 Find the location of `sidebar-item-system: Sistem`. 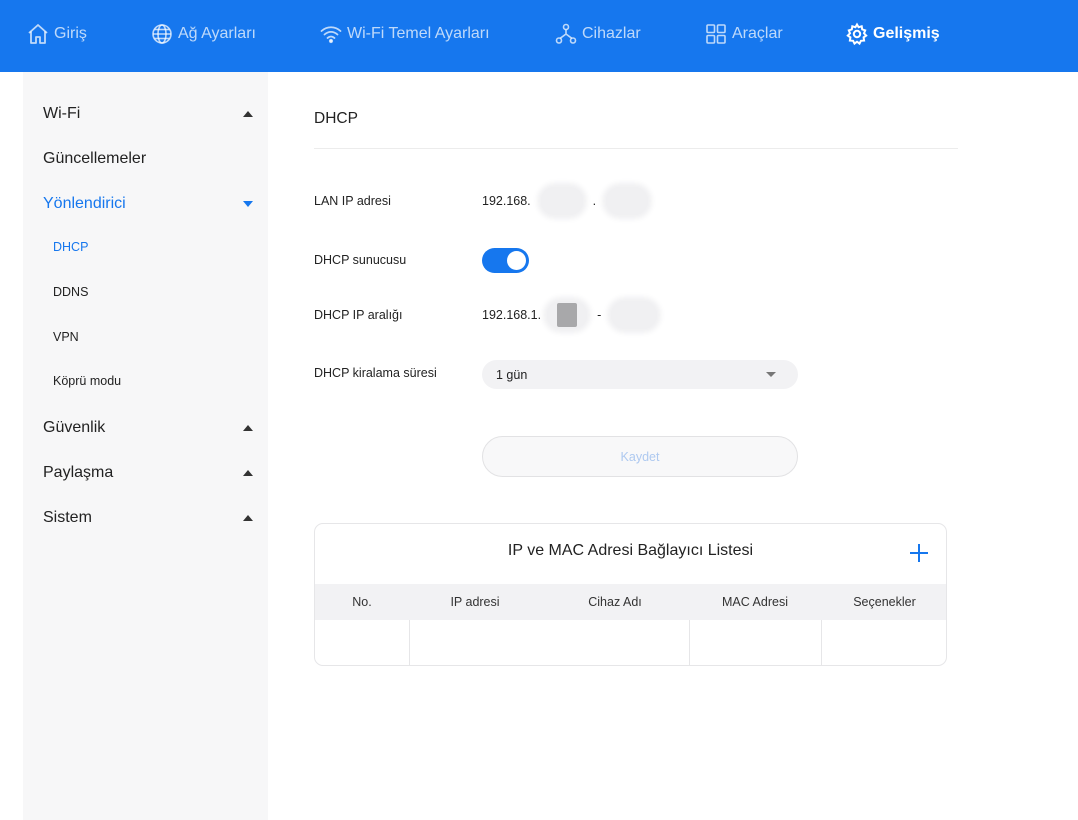

sidebar-item-system: Sistem is located at coordinates (148, 518).